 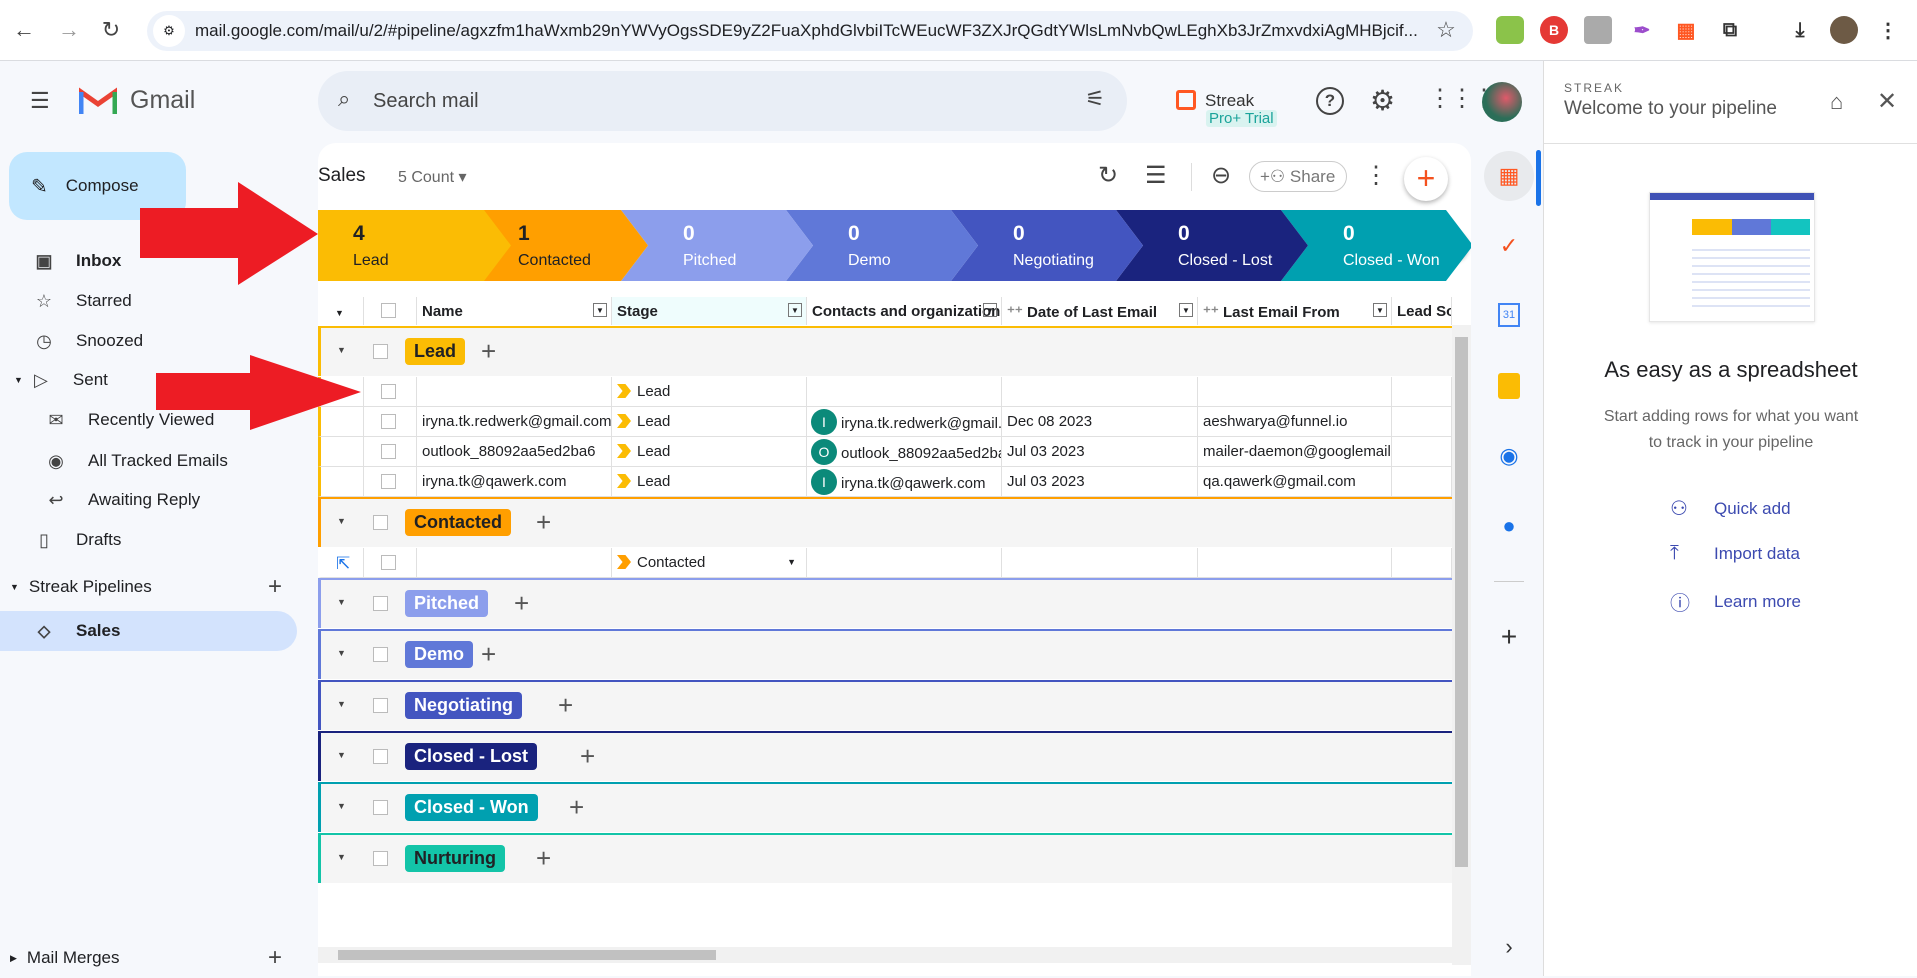 I want to click on stage-closed-won: 0 Closed - Won, so click(x=1376, y=245).